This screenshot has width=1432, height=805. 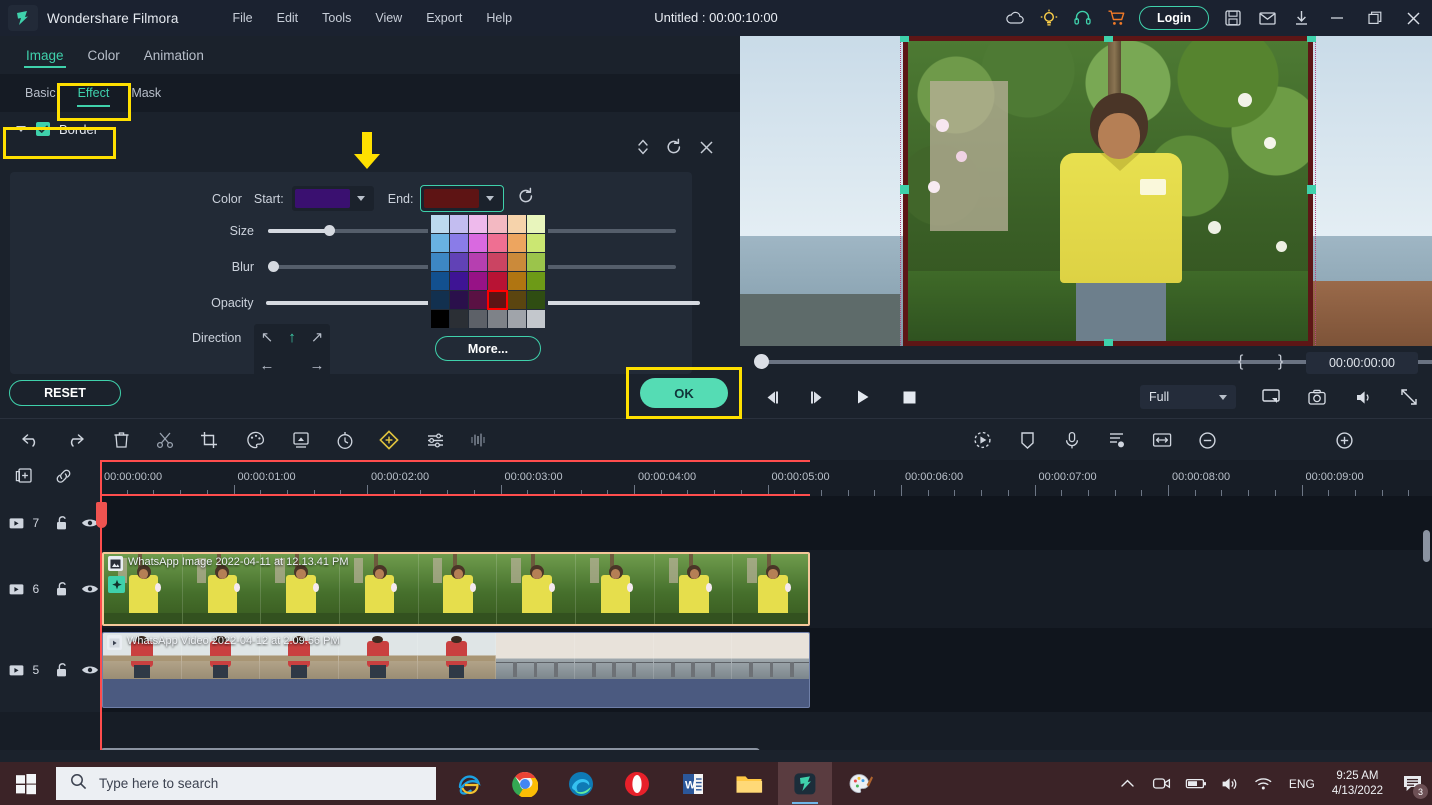 I want to click on redo-icon, so click(x=75, y=440).